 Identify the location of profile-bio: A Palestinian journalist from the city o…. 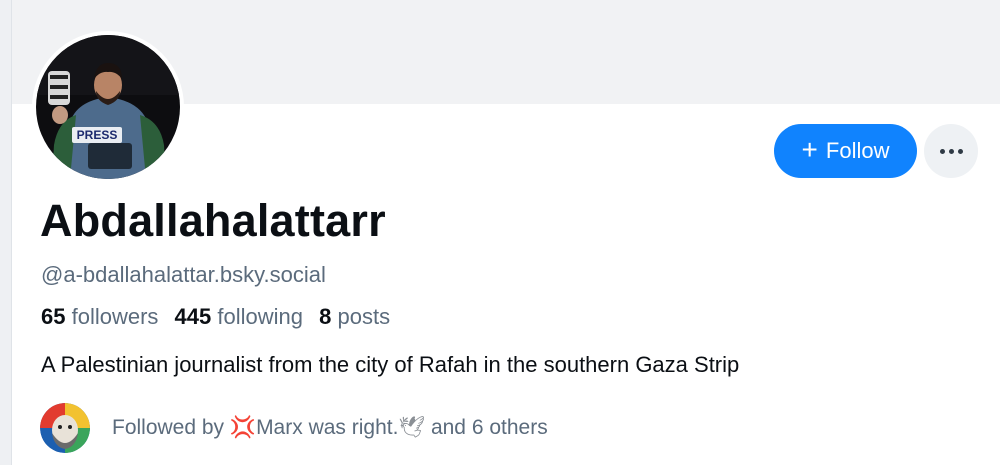
(390, 364).